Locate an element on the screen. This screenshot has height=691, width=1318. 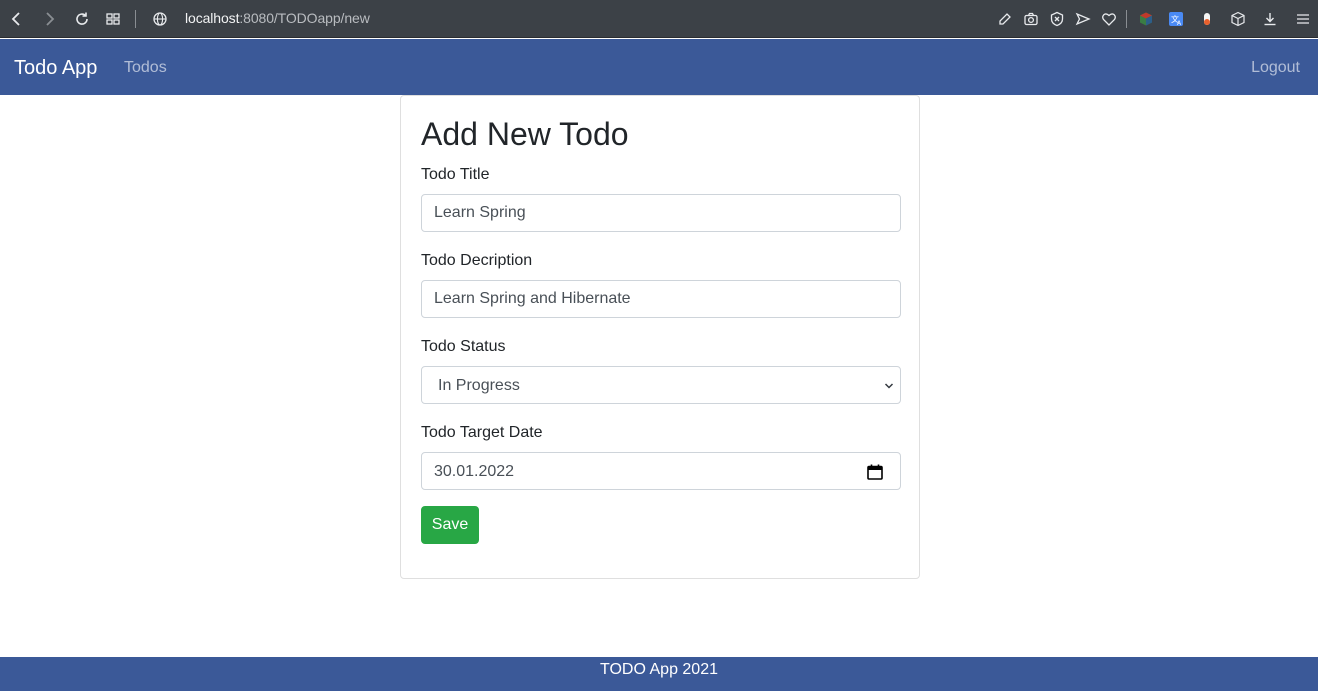
shield-block-icon is located at coordinates (1057, 19).